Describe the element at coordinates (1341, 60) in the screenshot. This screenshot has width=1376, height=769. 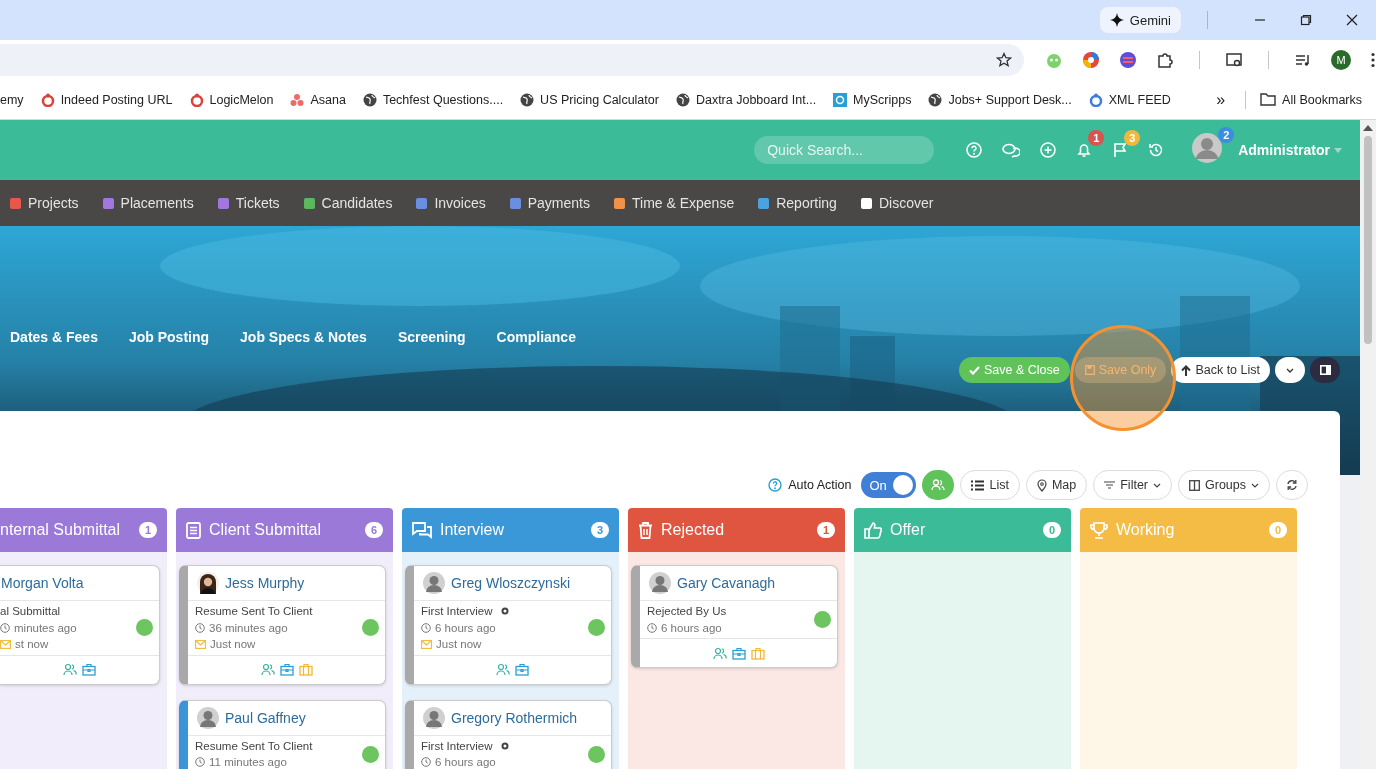
I see `profile-avatar: M` at that location.